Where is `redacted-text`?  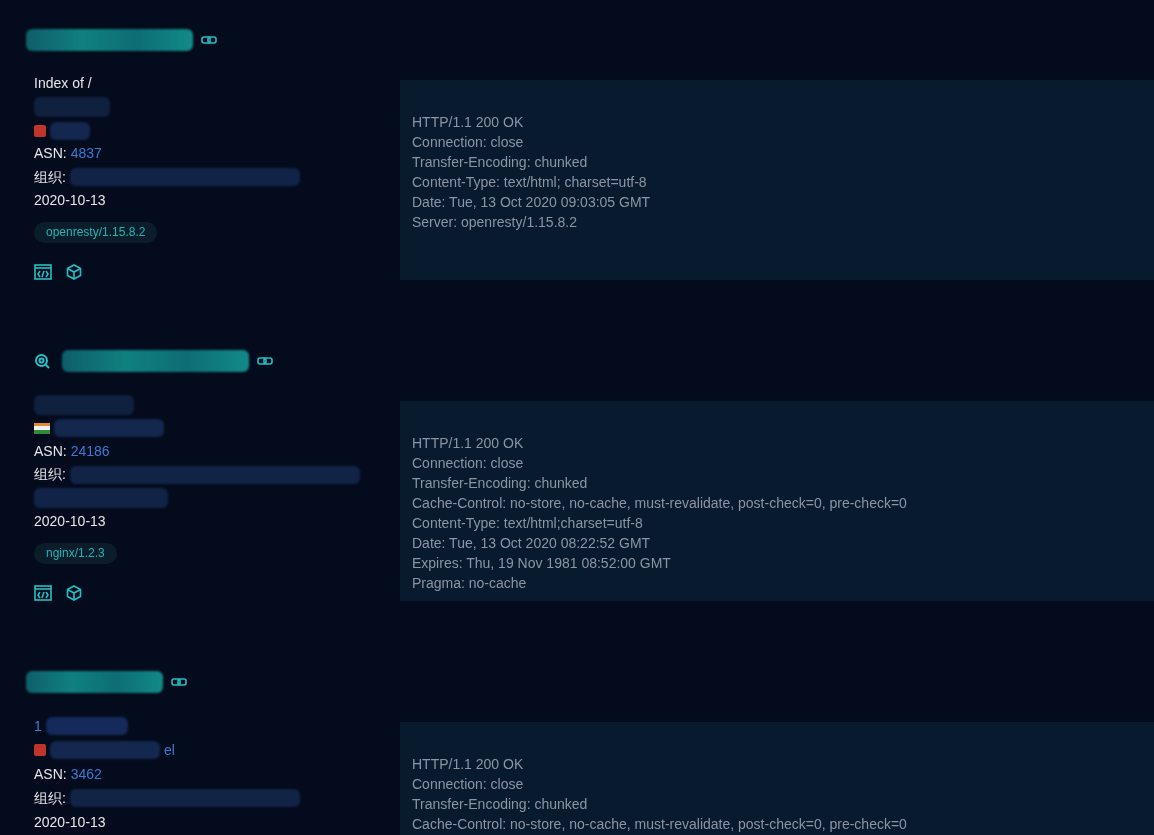
redacted-text is located at coordinates (70, 130).